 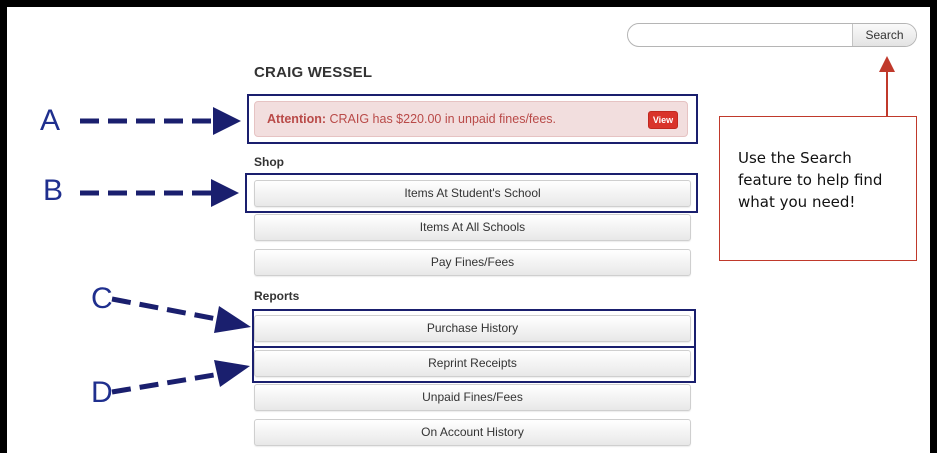 I want to click on arrow-d, so click(x=180, y=377).